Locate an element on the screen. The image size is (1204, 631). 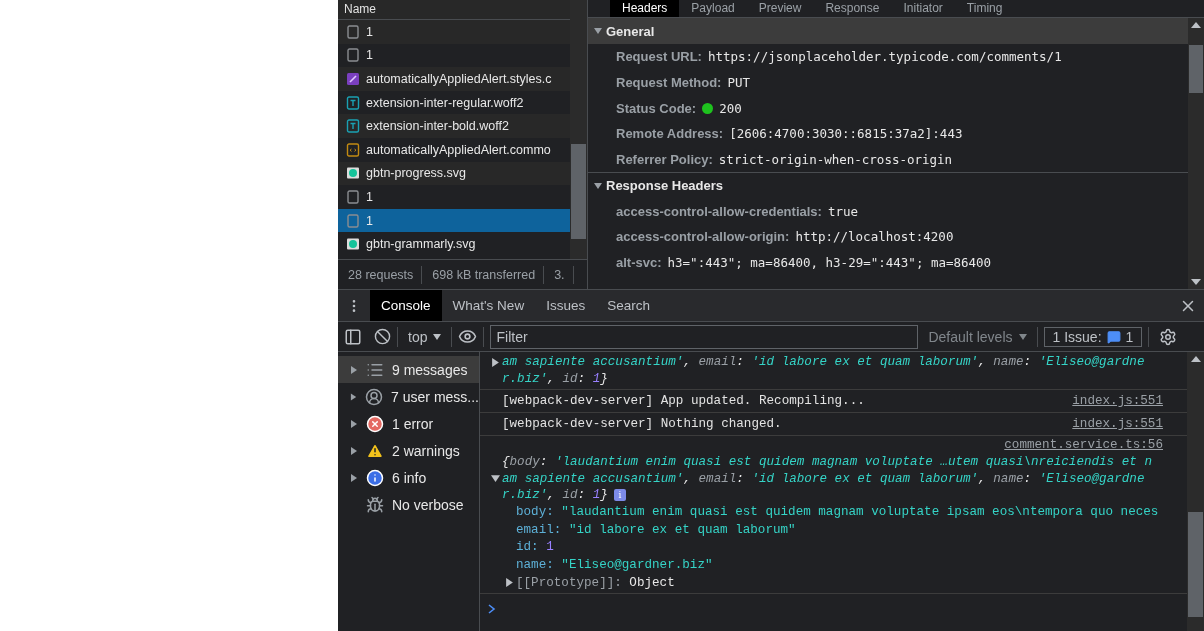
drawer-tab: What's New is located at coordinates (488, 305).